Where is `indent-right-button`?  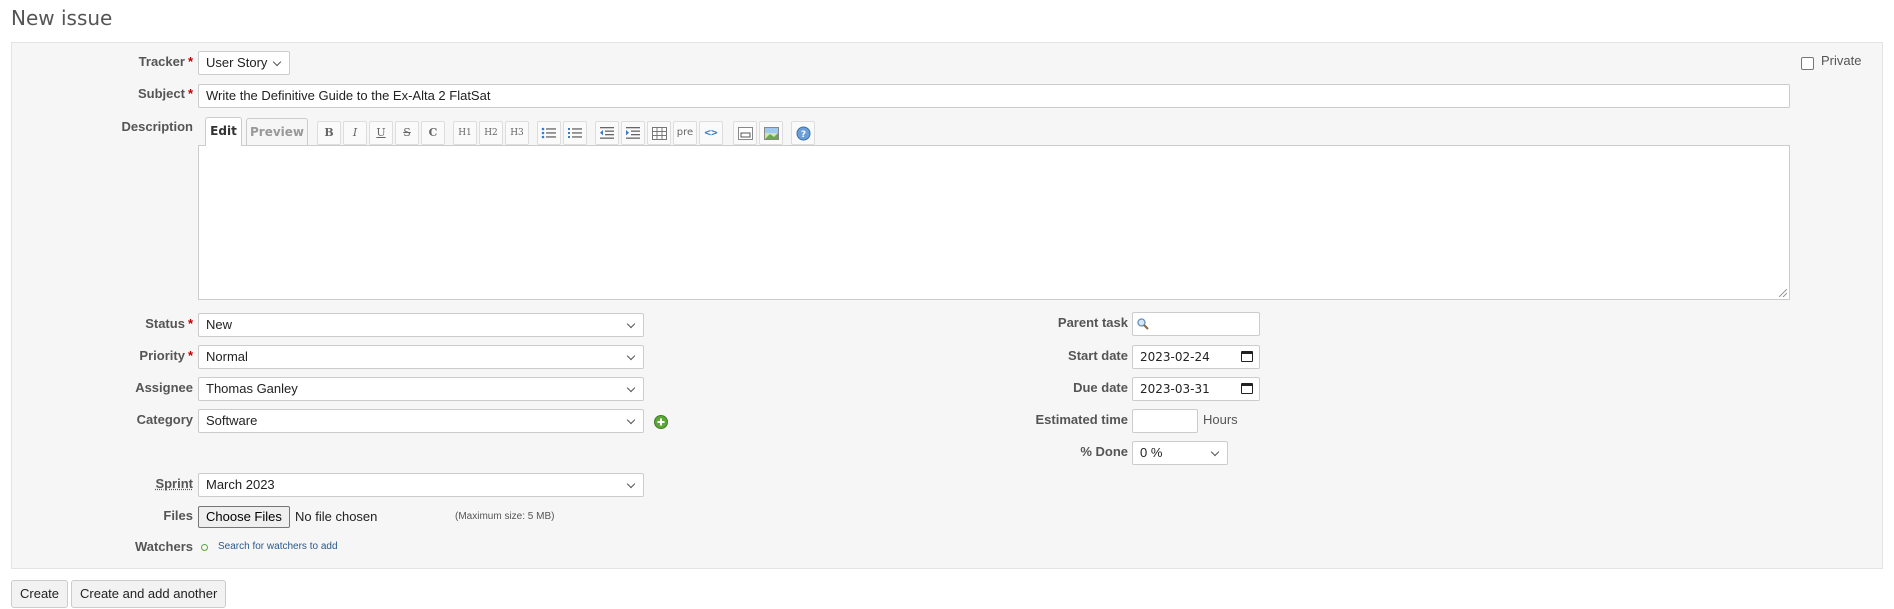 indent-right-button is located at coordinates (633, 133).